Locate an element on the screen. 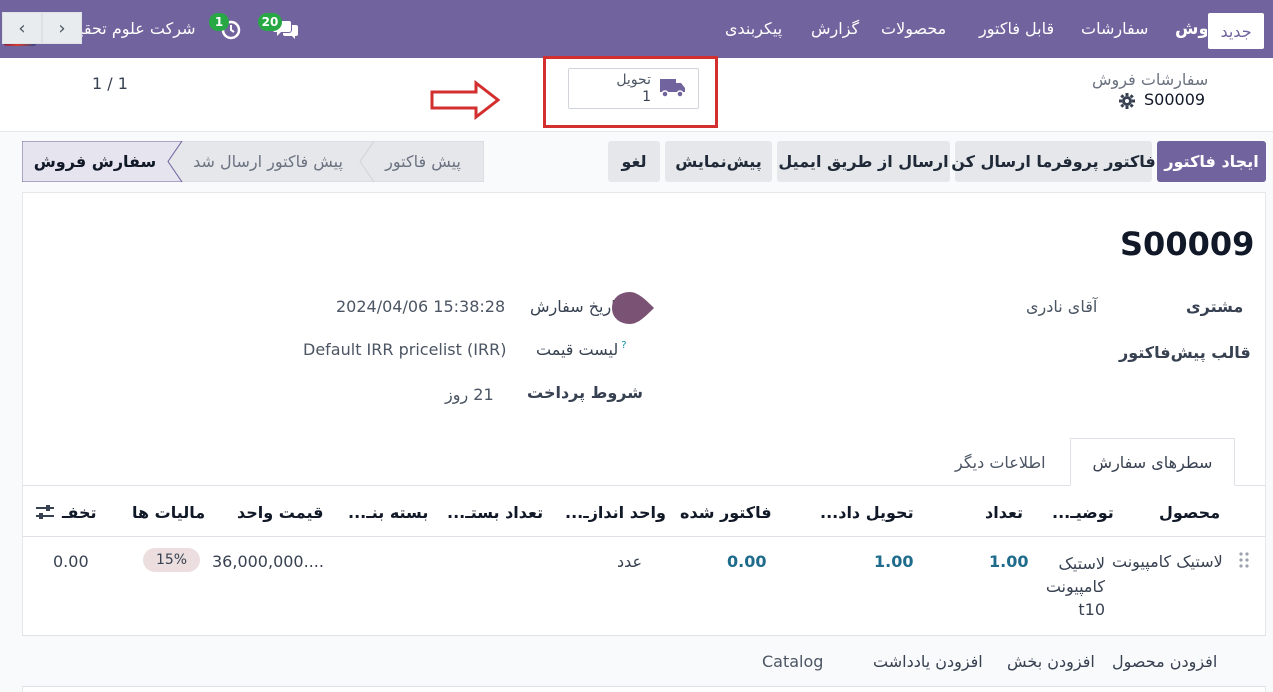 The image size is (1273, 692). page-title: S00009 is located at coordinates (1187, 244).